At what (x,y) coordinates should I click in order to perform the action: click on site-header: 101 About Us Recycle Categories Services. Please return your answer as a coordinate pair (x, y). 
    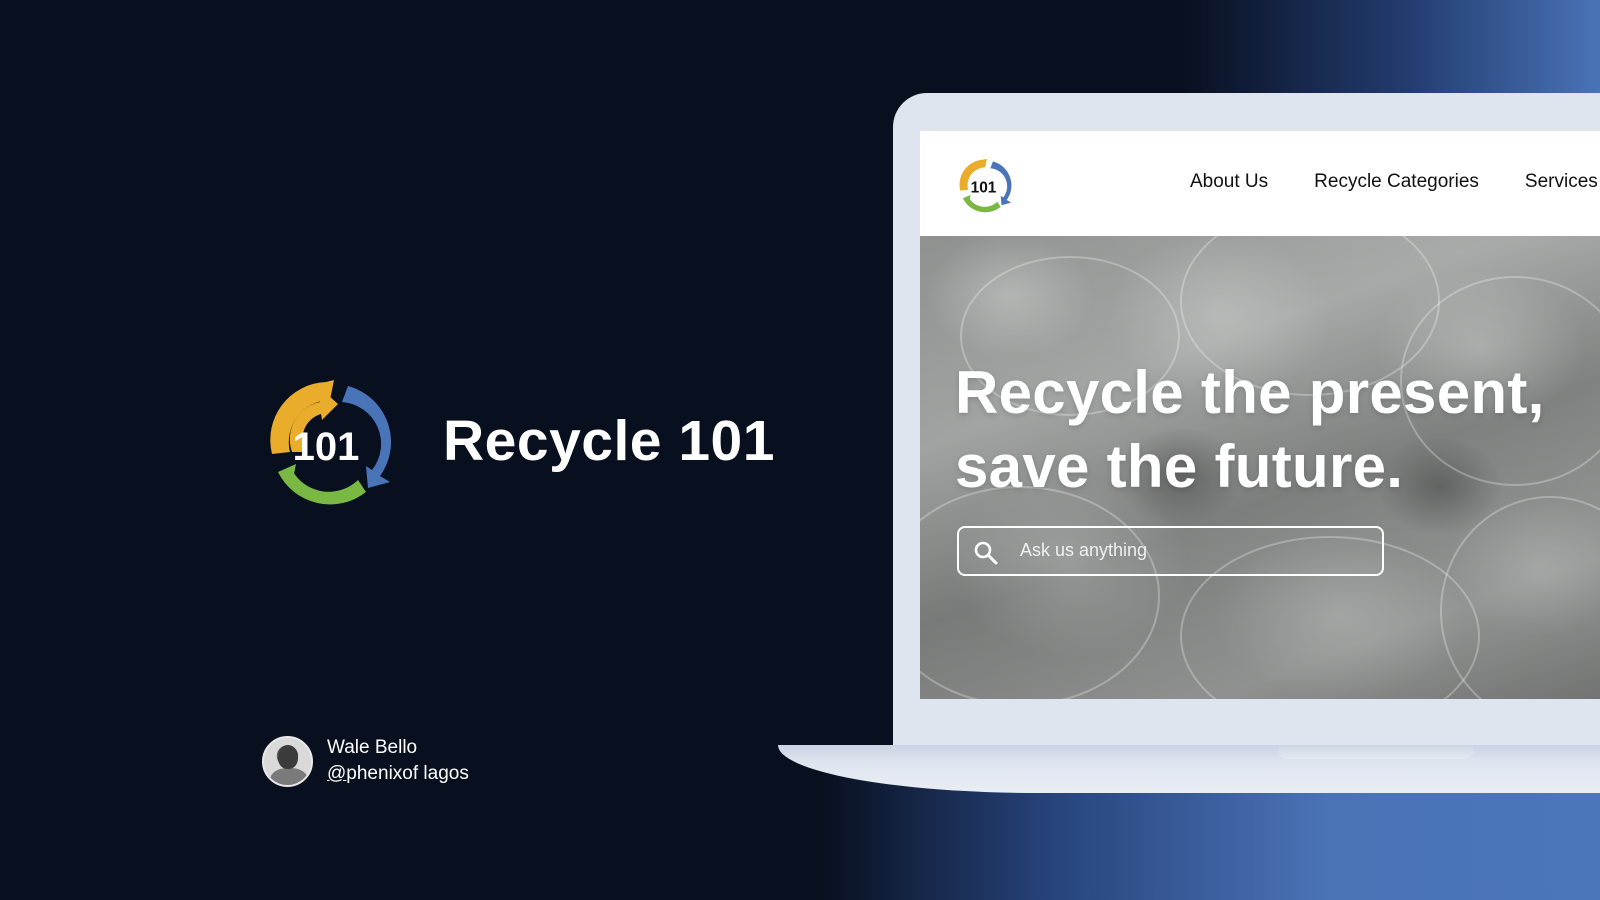
    Looking at the image, I should click on (1260, 183).